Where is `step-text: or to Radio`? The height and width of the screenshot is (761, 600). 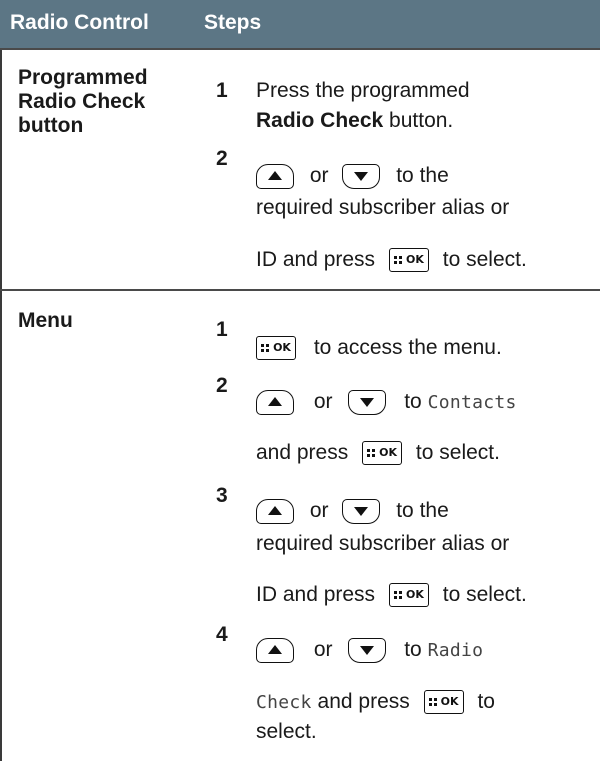 step-text: or to Radio is located at coordinates (369, 650).